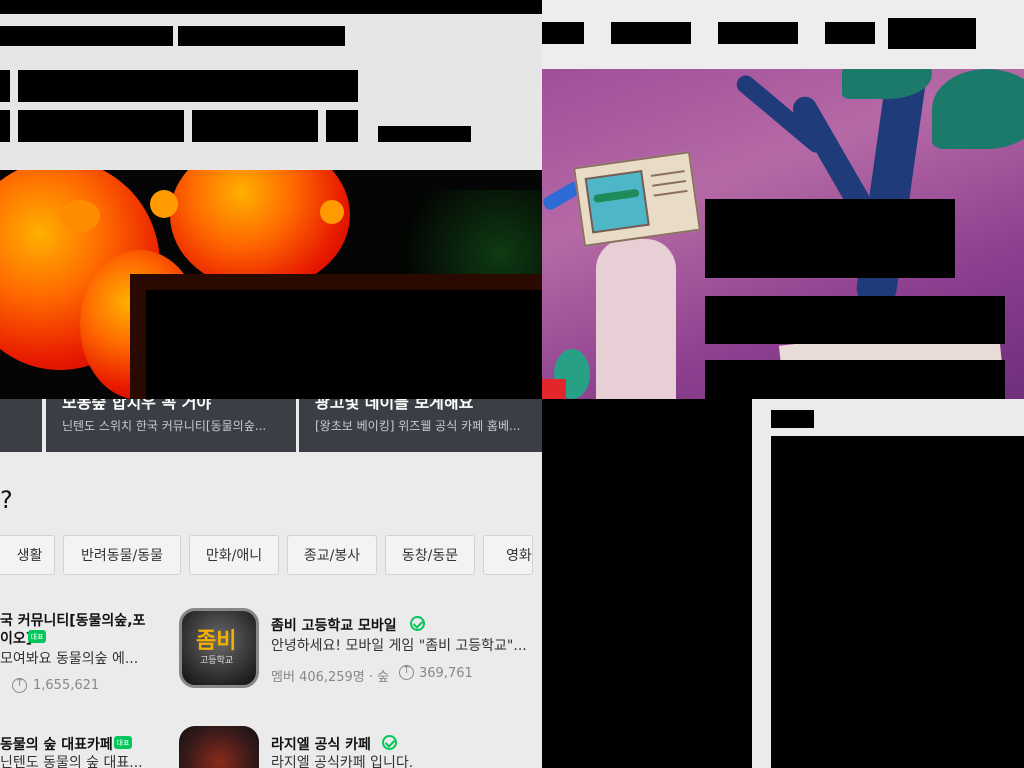 This screenshot has height=768, width=1024. What do you see at coordinates (260, 230) in the screenshot?
I see `virus-illustration` at bounding box center [260, 230].